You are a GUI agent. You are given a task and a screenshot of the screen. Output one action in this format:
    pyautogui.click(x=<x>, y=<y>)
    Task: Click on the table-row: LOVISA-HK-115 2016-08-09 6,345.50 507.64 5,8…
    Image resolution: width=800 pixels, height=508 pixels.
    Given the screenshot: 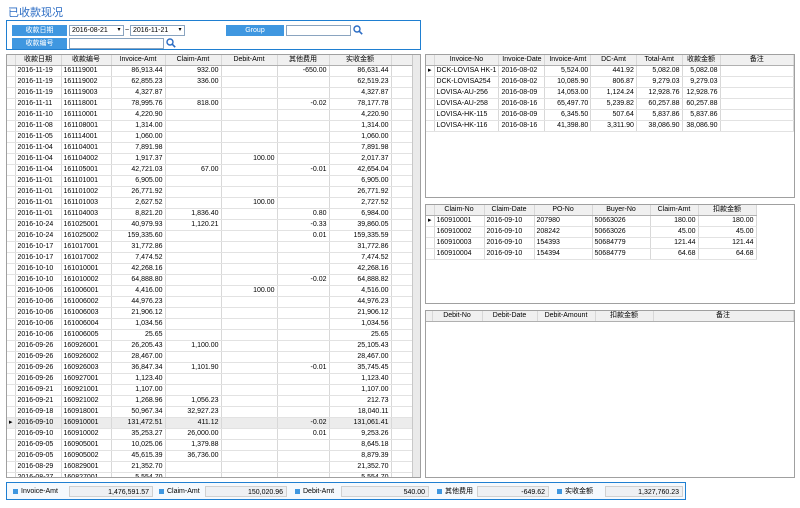 What is the action you would take?
    pyautogui.click(x=610, y=115)
    